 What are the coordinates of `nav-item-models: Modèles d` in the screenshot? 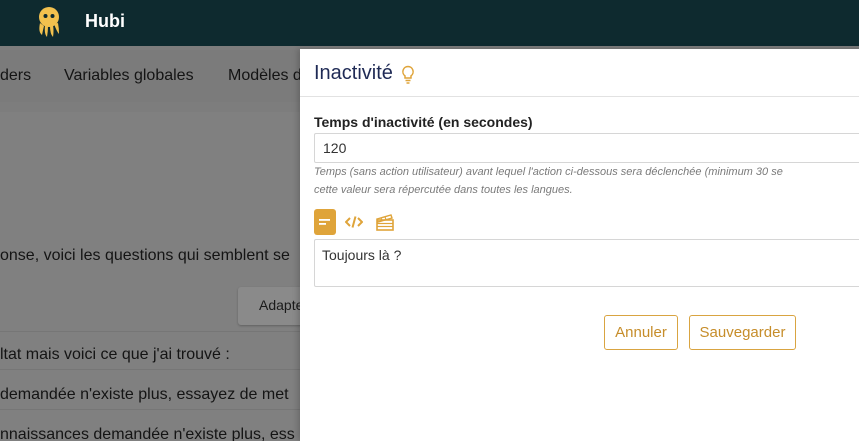 It's located at (265, 76).